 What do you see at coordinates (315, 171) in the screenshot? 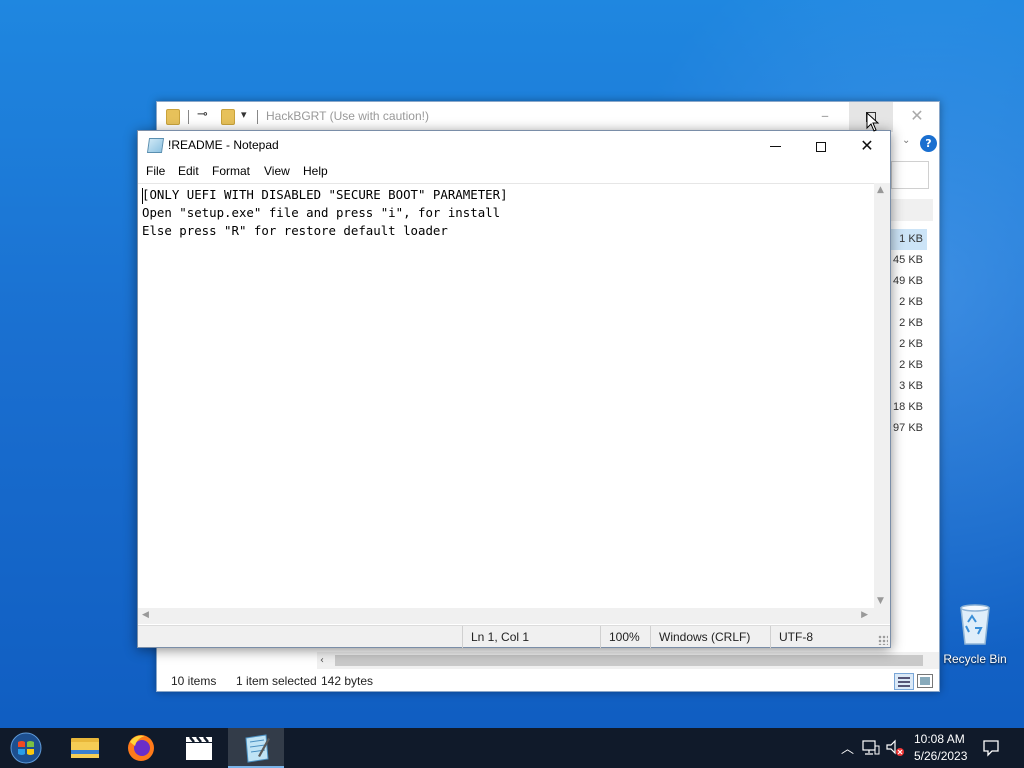
I see `menu-help: Help` at bounding box center [315, 171].